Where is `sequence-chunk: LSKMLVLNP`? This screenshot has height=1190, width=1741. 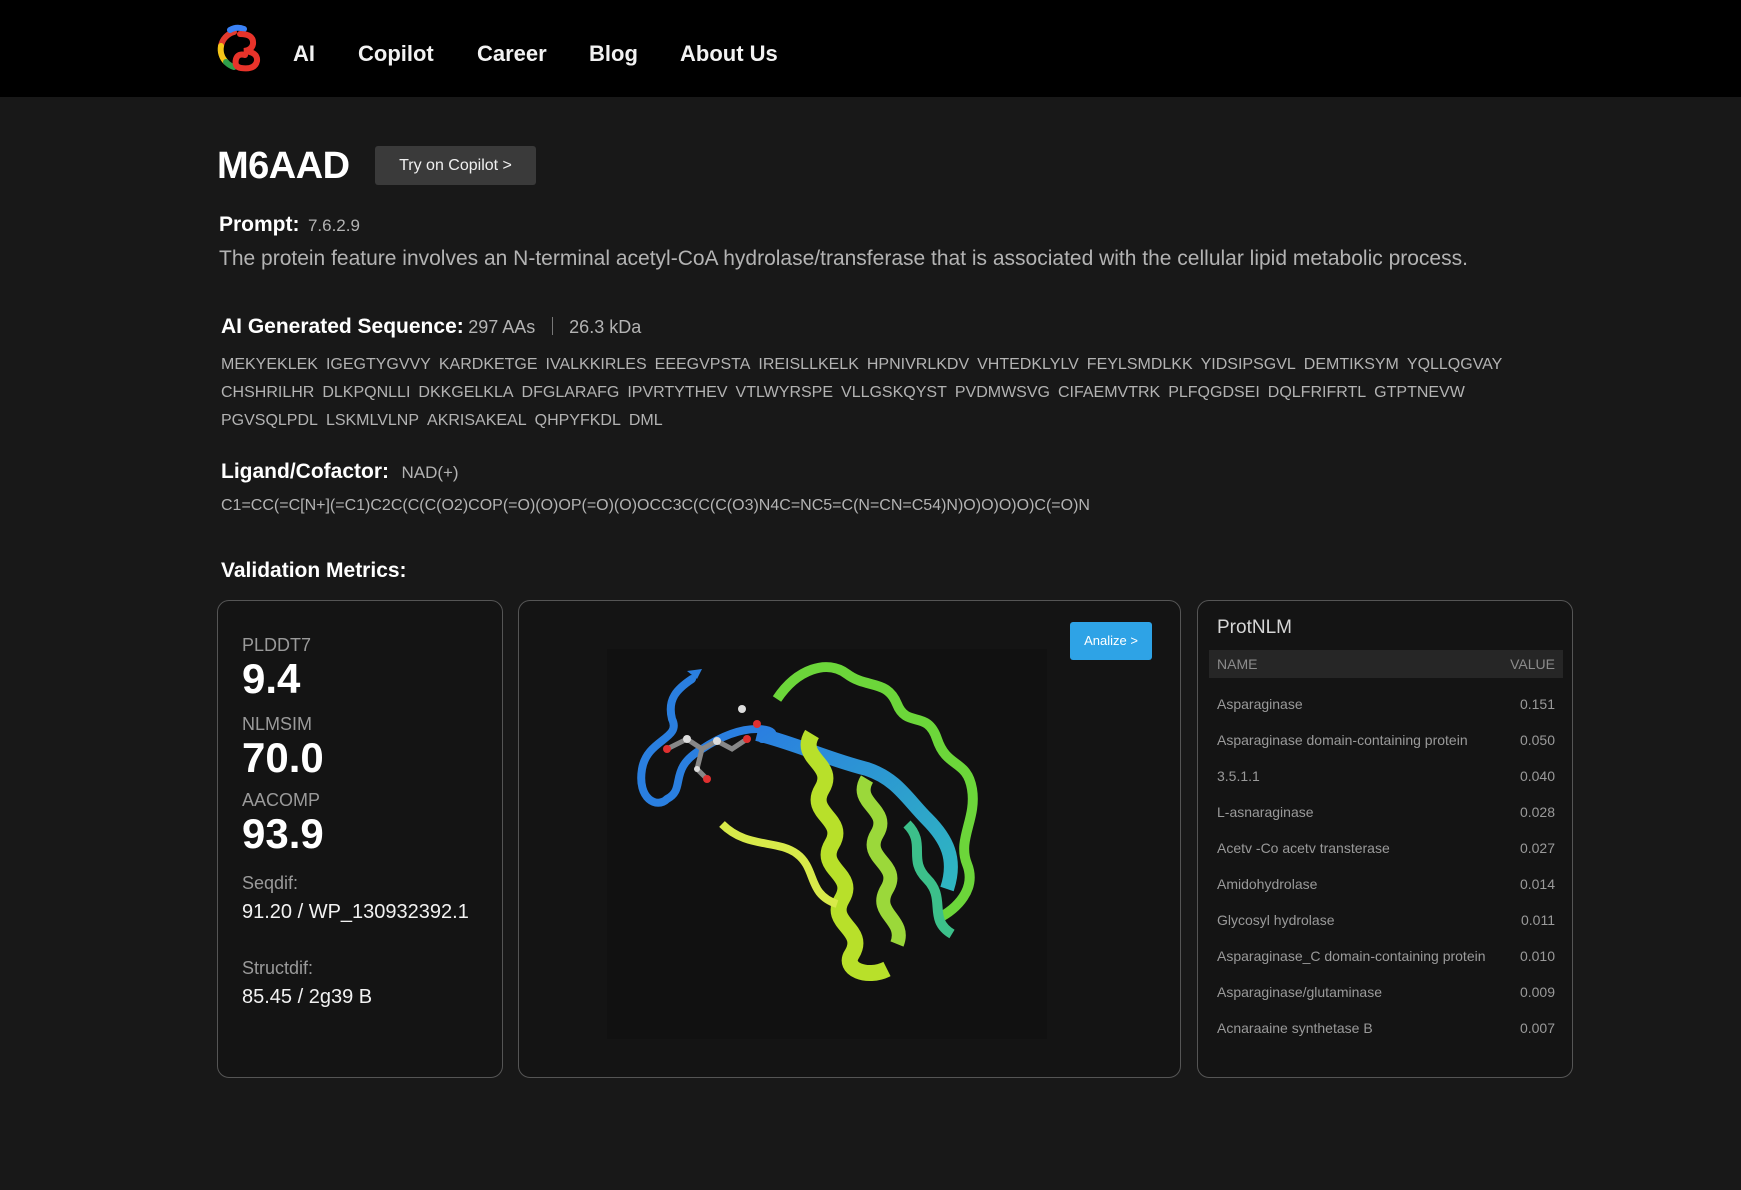 sequence-chunk: LSKMLVLNP is located at coordinates (372, 420).